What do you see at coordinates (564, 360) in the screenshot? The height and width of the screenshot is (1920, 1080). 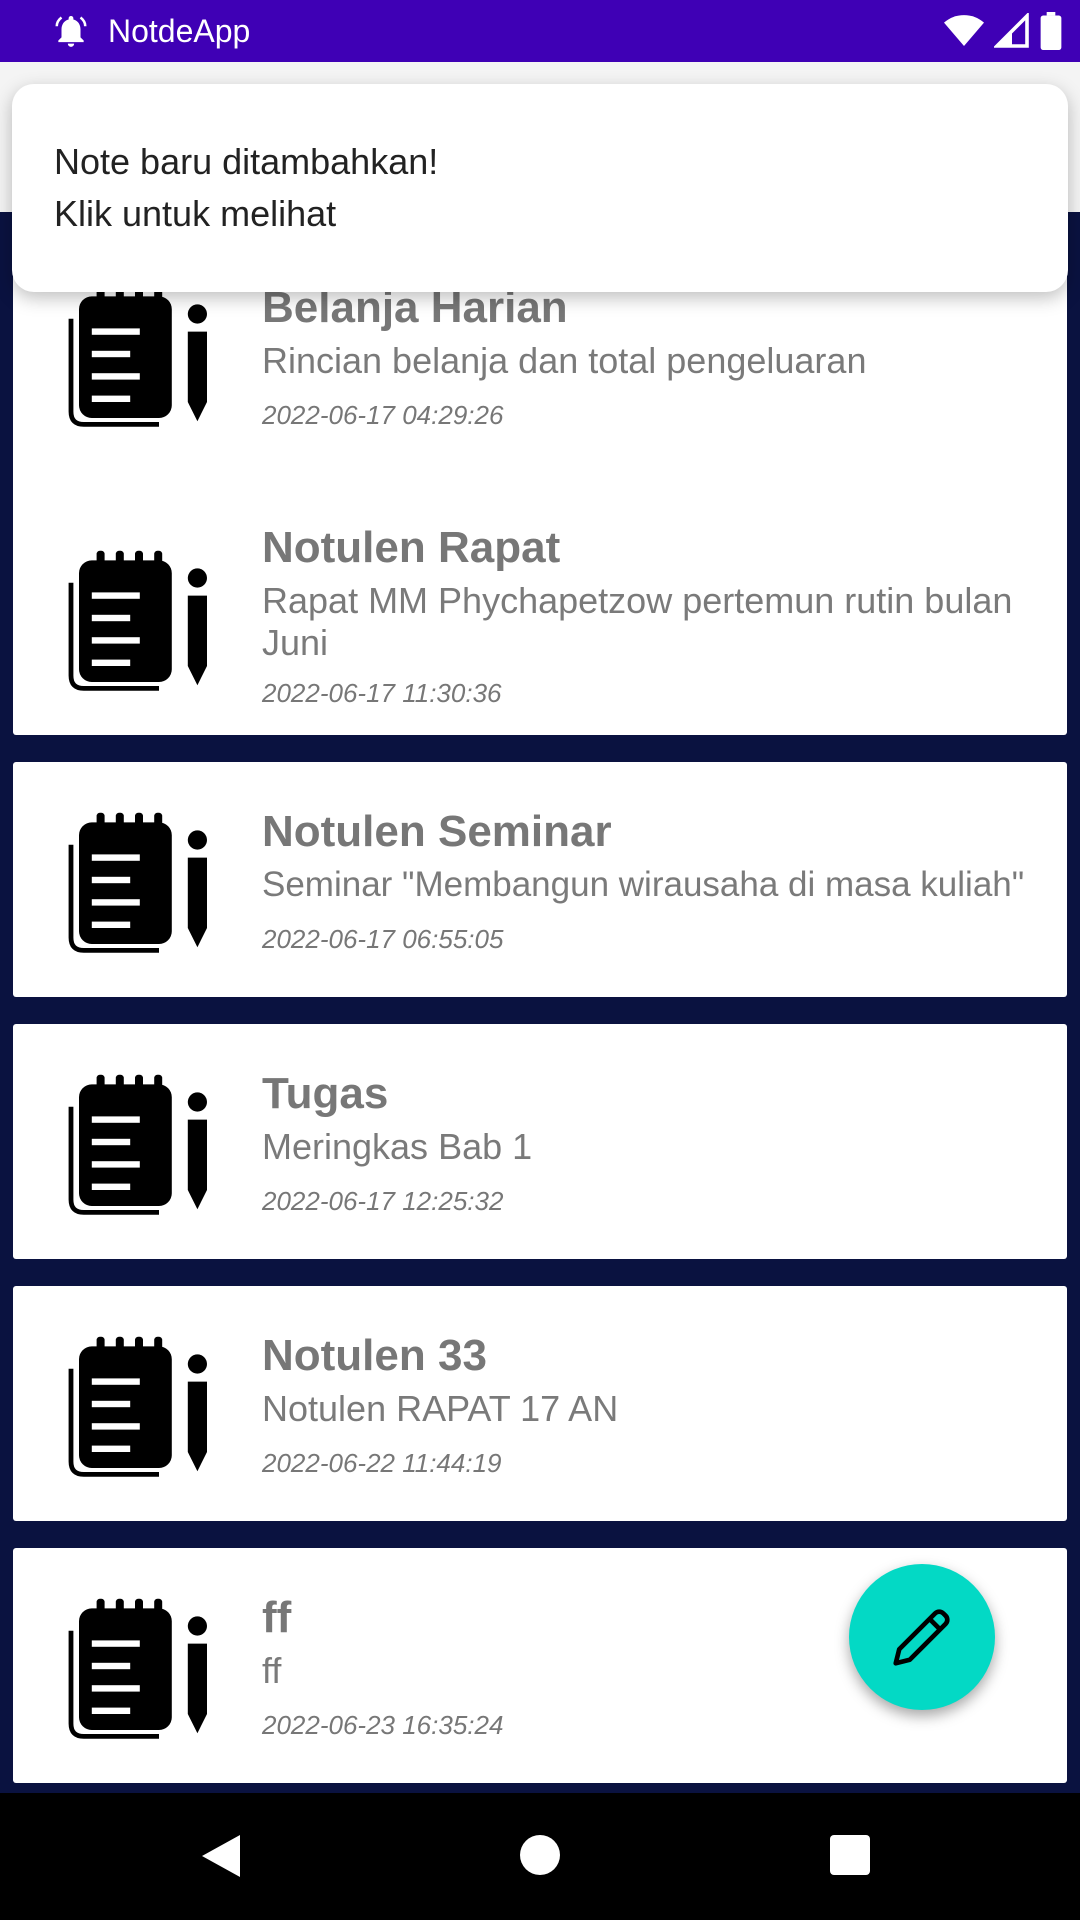 I see `note-description: Rincian belanja dan total pengeluaran` at bounding box center [564, 360].